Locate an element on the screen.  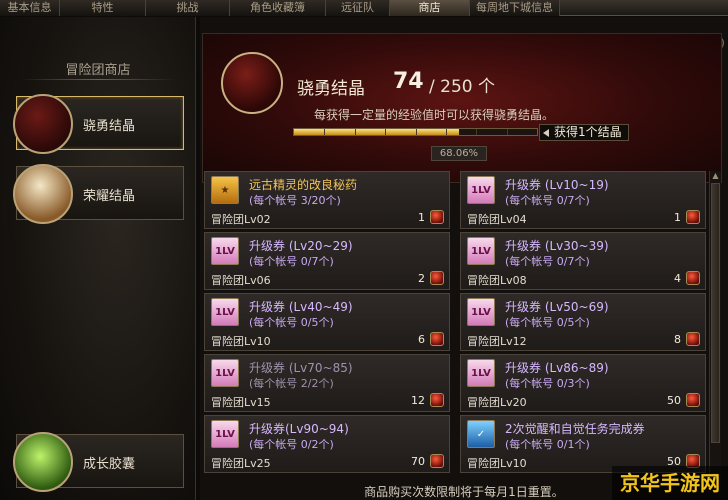
item-purchase-limit: (每个帐号 0/2个) is located at coordinates (291, 444).